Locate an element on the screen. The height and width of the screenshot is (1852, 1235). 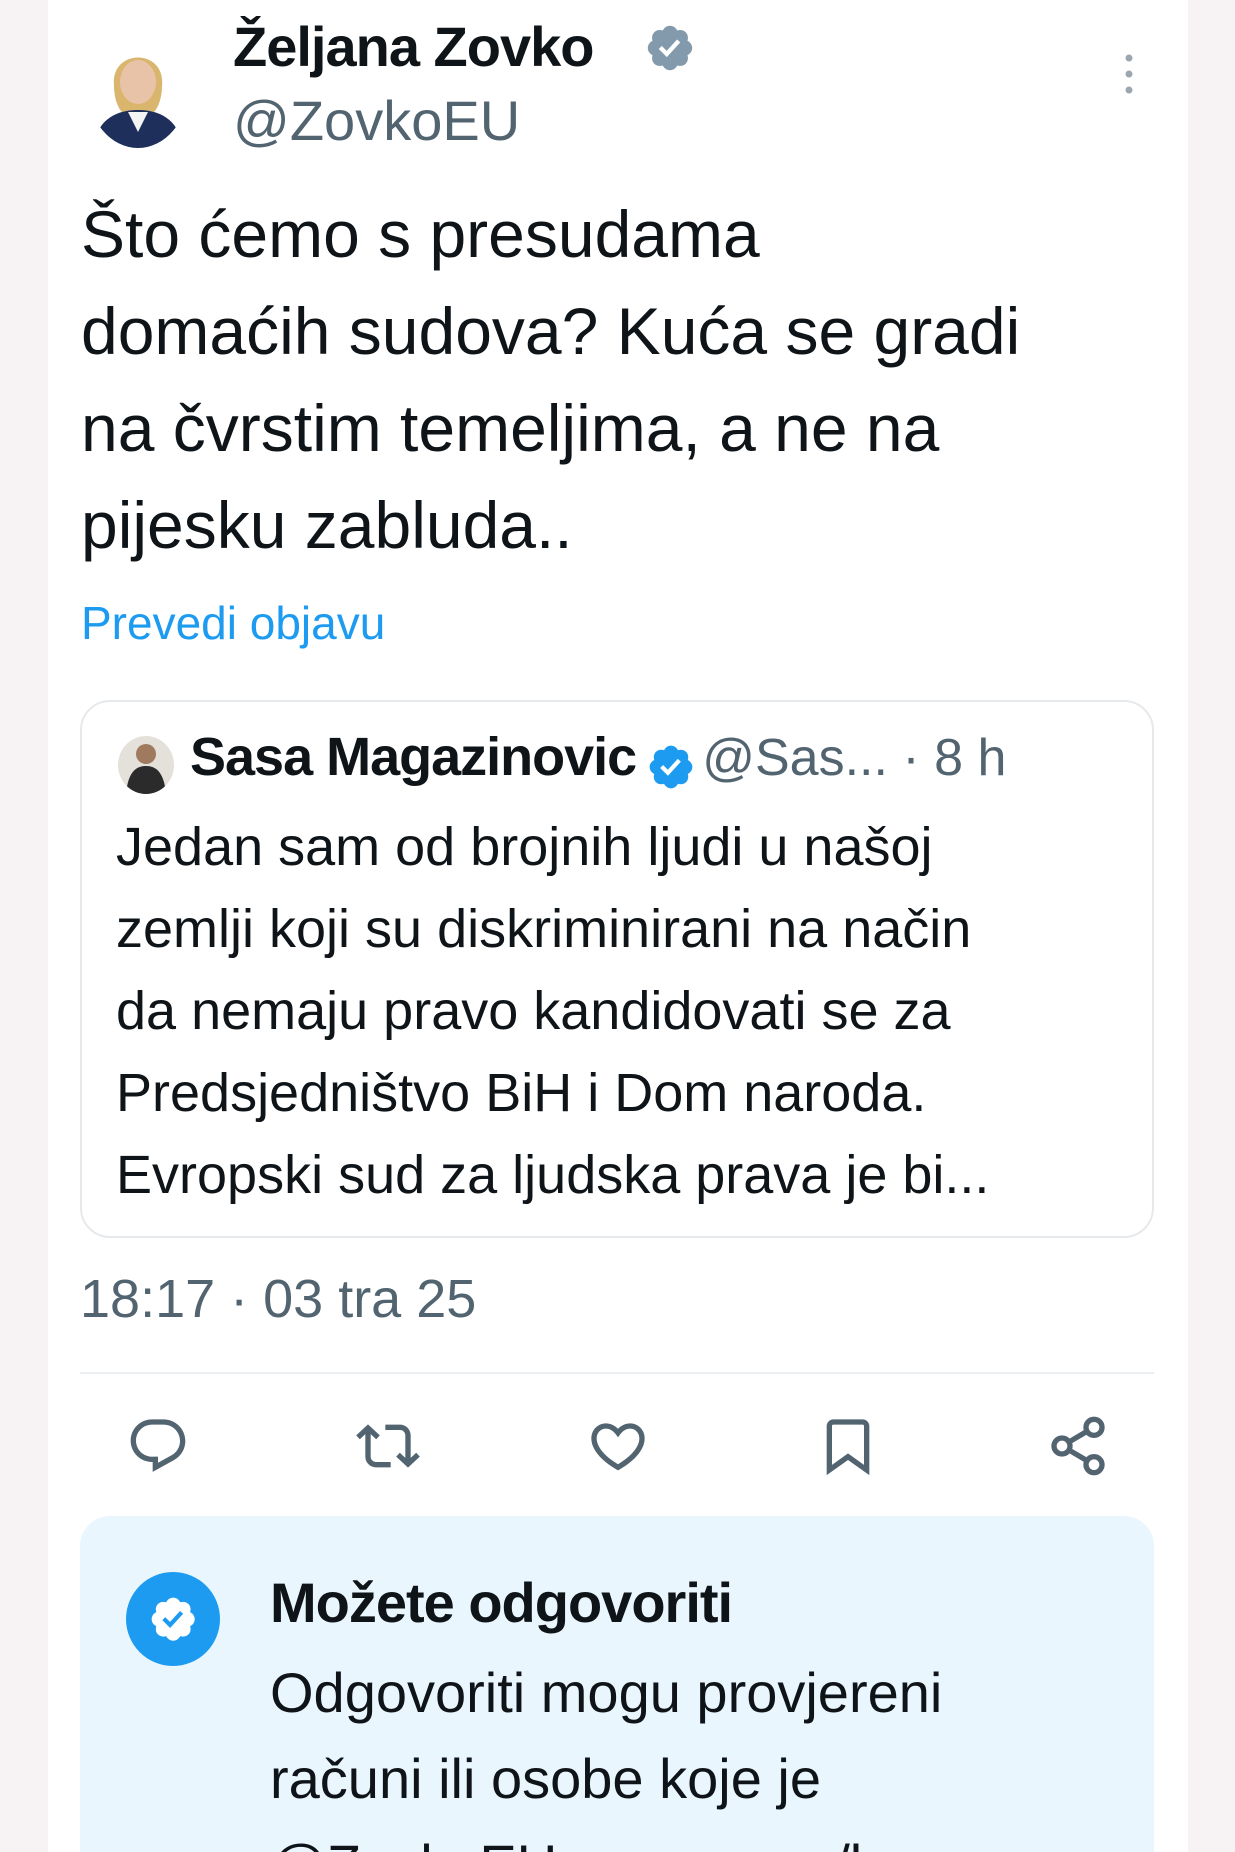
divider is located at coordinates (617, 1373).